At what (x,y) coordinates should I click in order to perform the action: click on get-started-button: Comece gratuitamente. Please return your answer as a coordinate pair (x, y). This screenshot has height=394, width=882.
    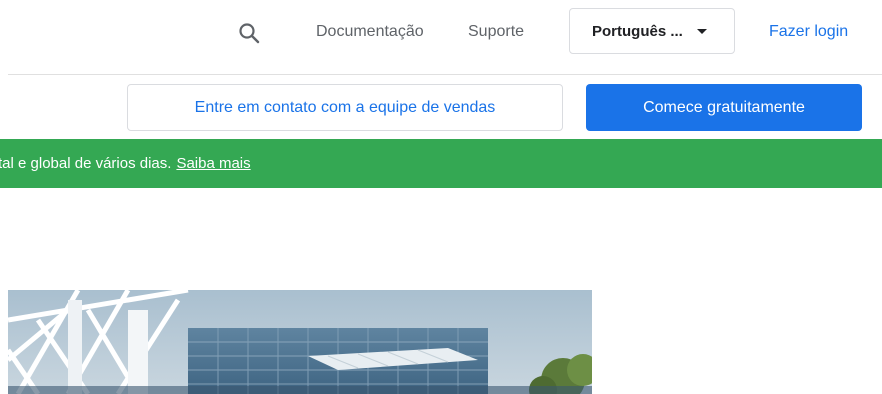
    Looking at the image, I should click on (724, 107).